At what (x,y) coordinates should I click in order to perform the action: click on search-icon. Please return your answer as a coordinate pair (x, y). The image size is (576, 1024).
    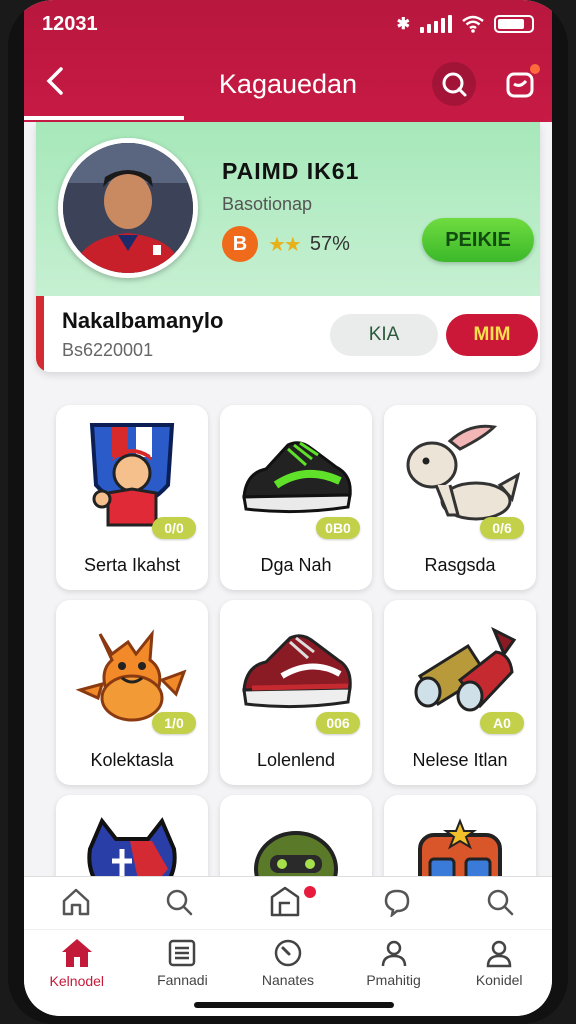
    Looking at the image, I should click on (454, 84).